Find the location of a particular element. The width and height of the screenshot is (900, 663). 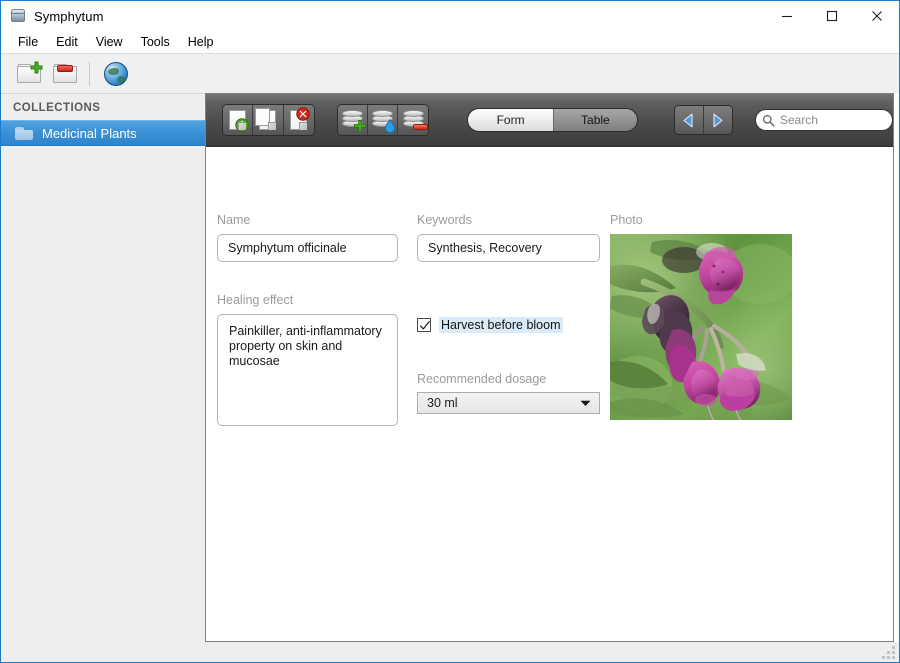

sidebar-item-medicinal-plants: Medicinal Plants is located at coordinates (103, 133).